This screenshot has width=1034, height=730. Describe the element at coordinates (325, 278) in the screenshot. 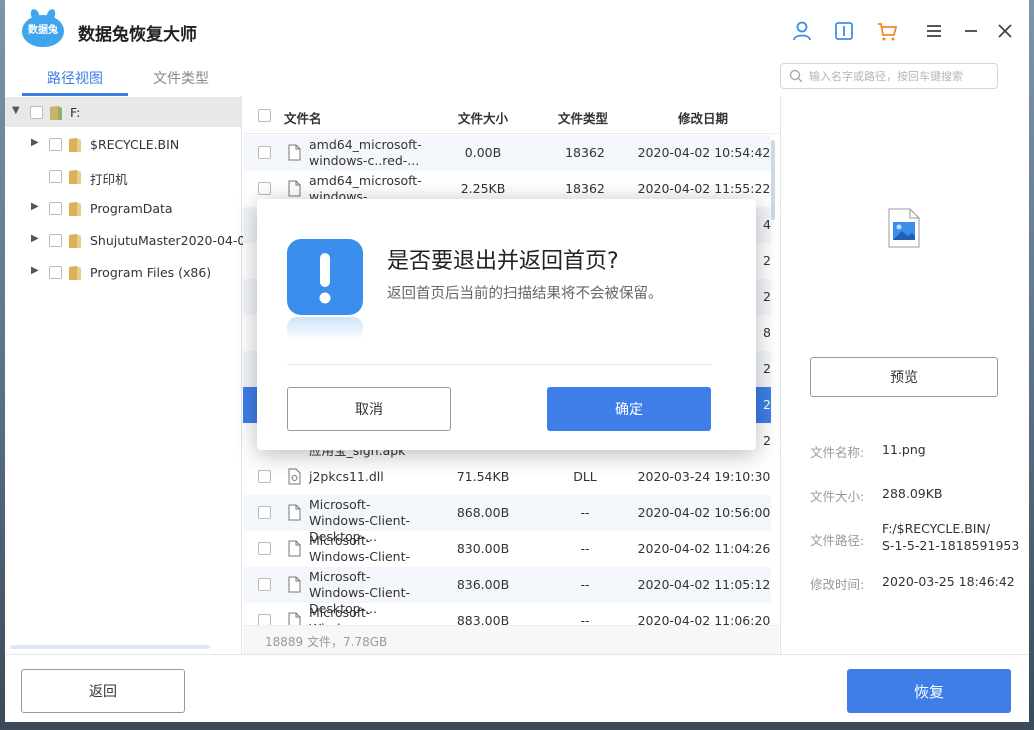

I see `exclamation-icon` at that location.